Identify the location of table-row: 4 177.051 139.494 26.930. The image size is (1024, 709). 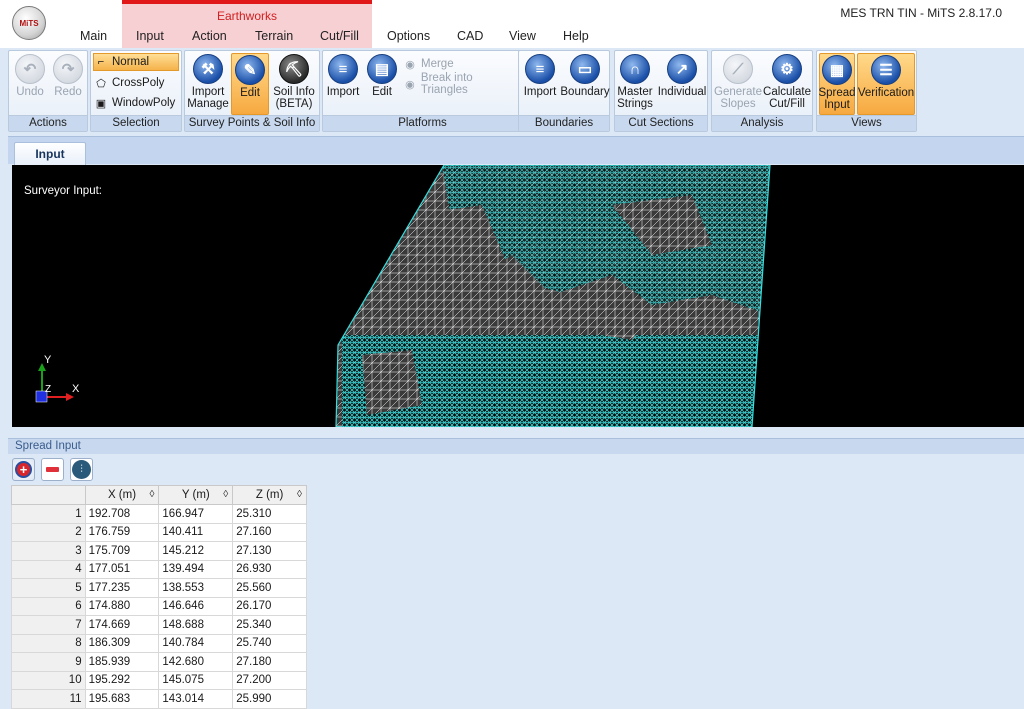
(159, 569).